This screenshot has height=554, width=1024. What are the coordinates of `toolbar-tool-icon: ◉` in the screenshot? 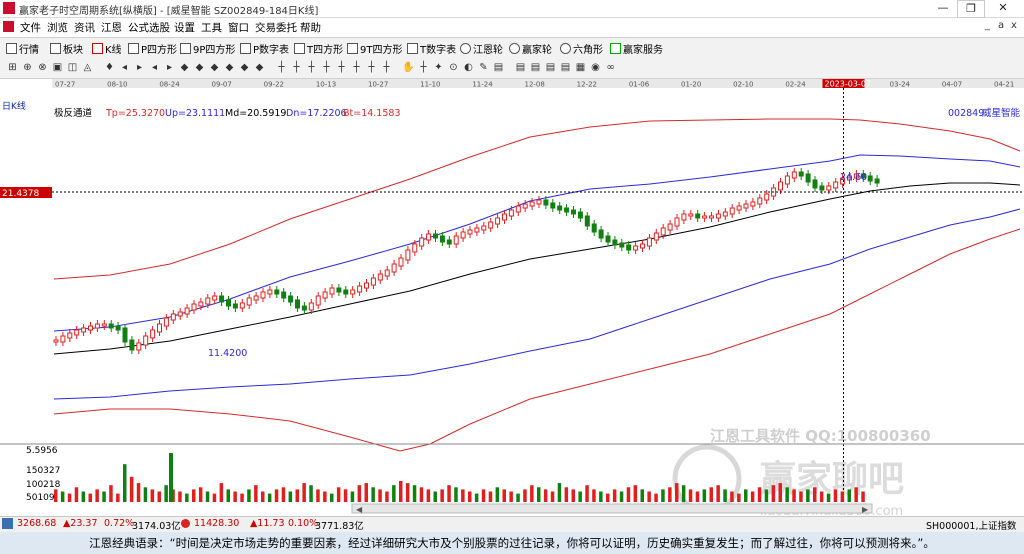 It's located at (595, 67).